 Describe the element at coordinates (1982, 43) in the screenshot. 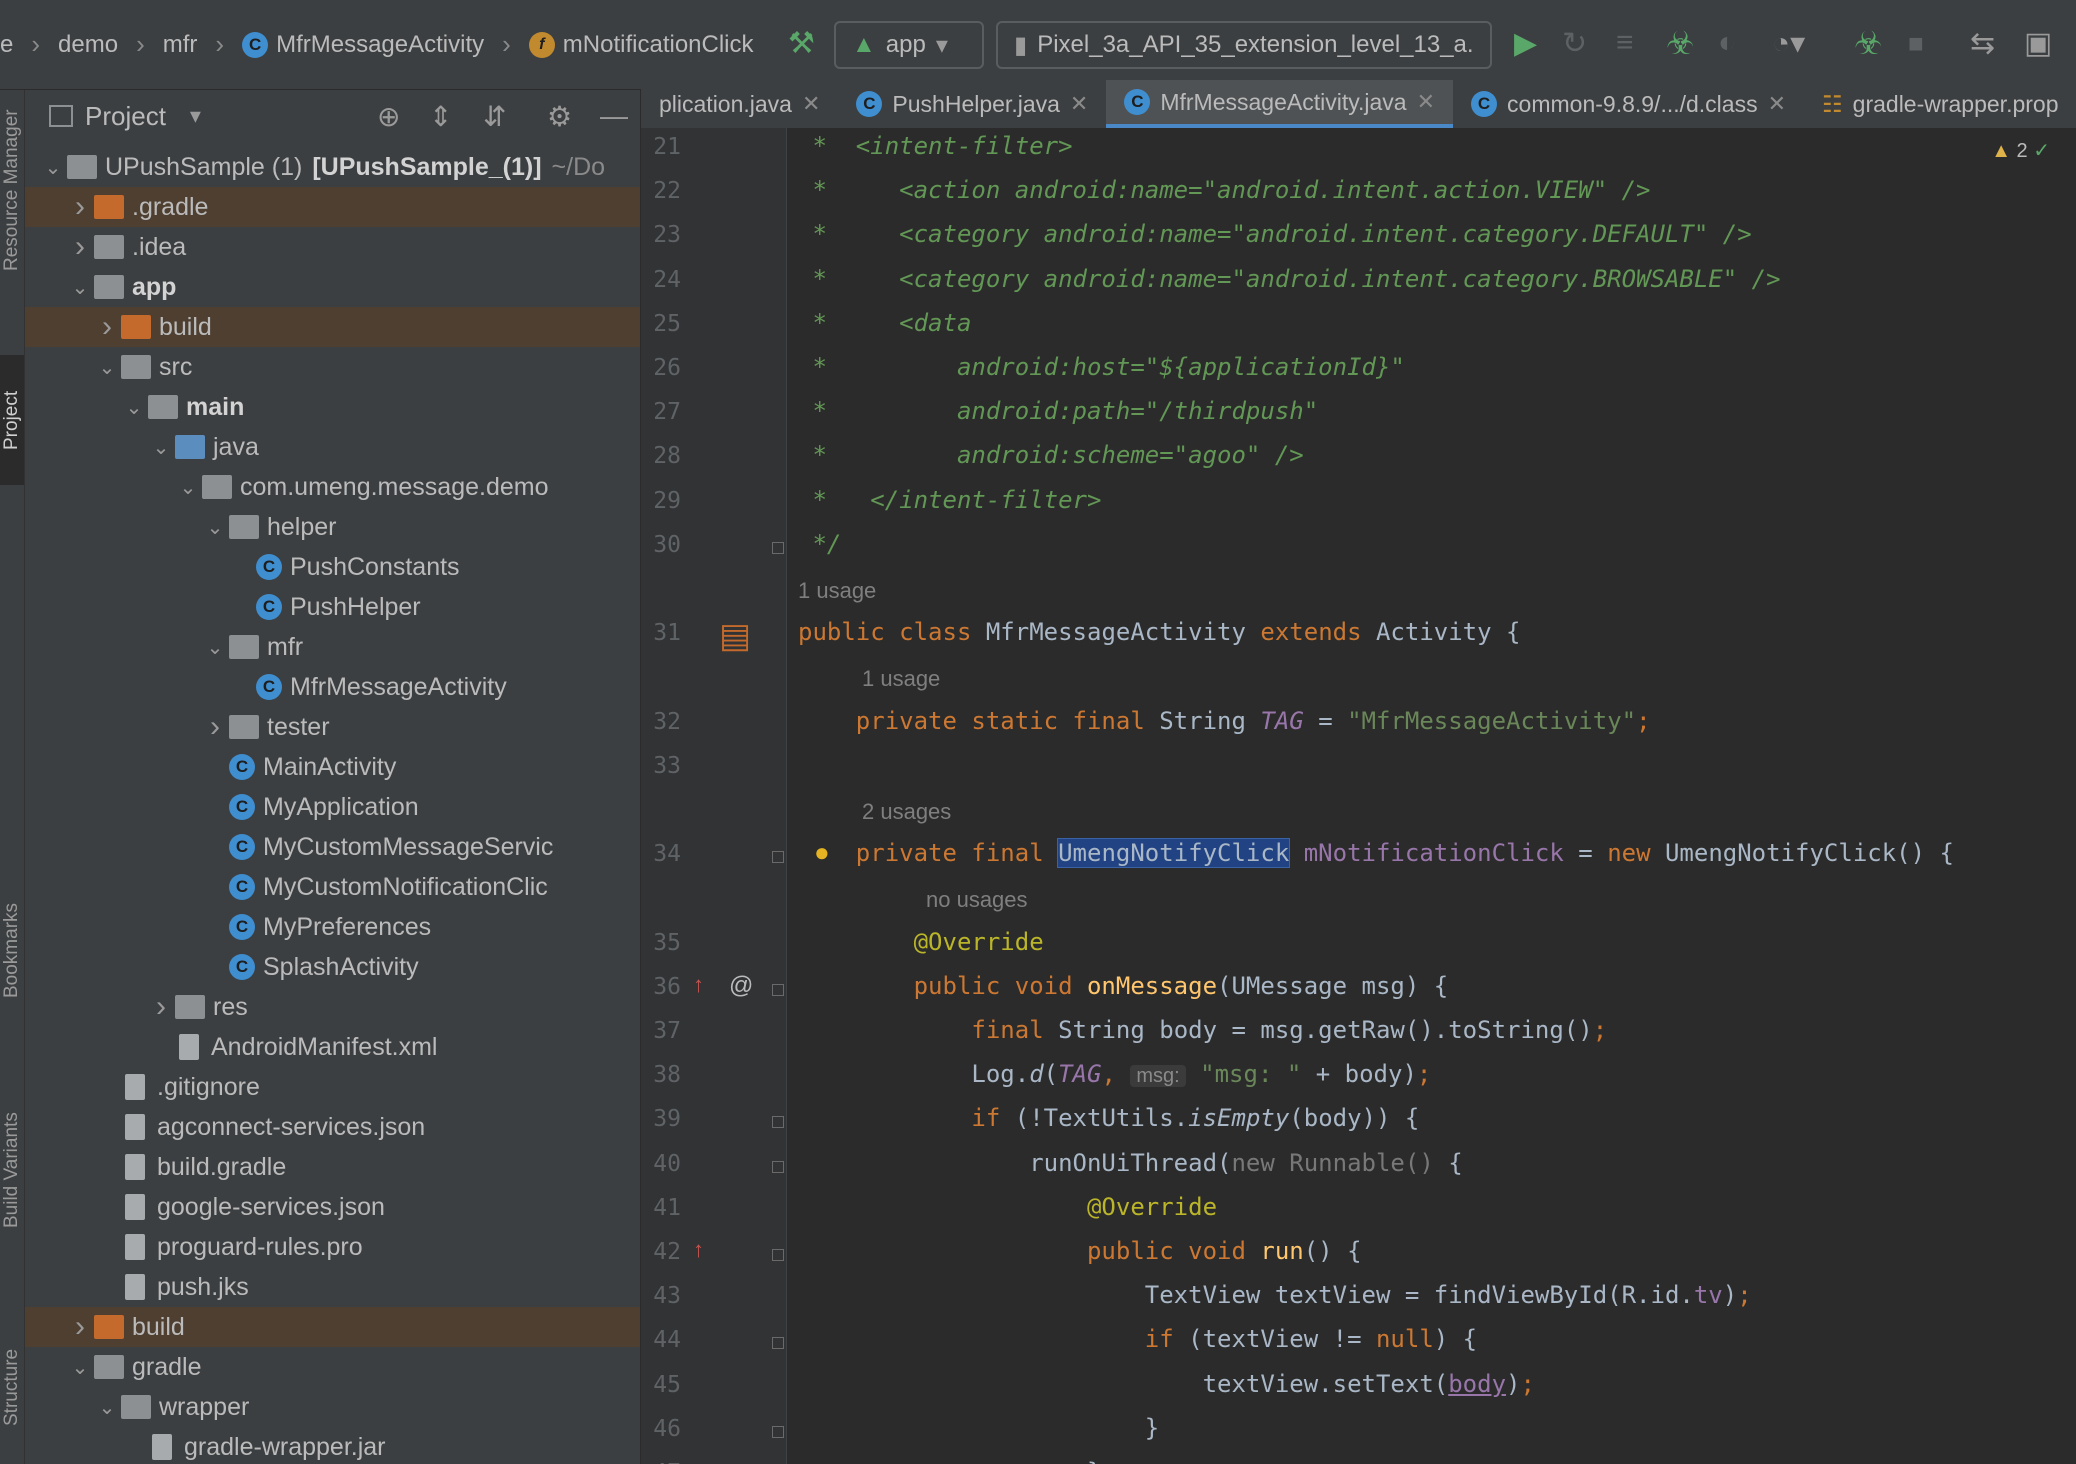

I see `sync-gradle-icon: ⇆` at that location.